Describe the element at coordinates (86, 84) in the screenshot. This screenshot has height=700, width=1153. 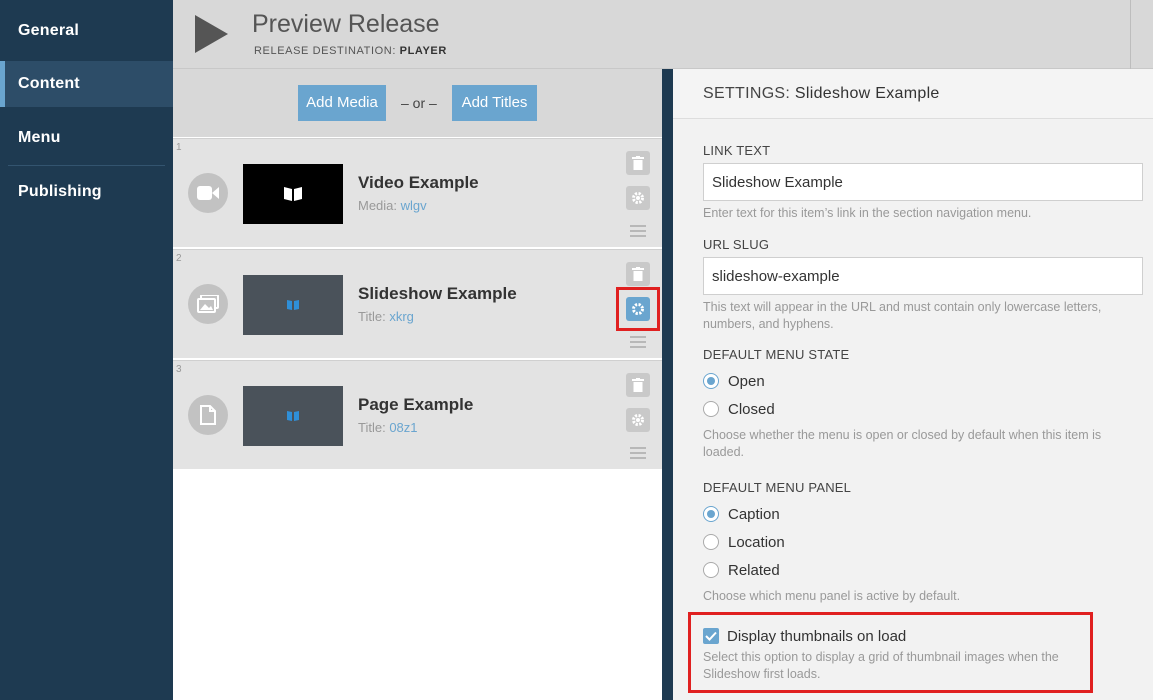
I see `sidebar-item-content: Content` at that location.